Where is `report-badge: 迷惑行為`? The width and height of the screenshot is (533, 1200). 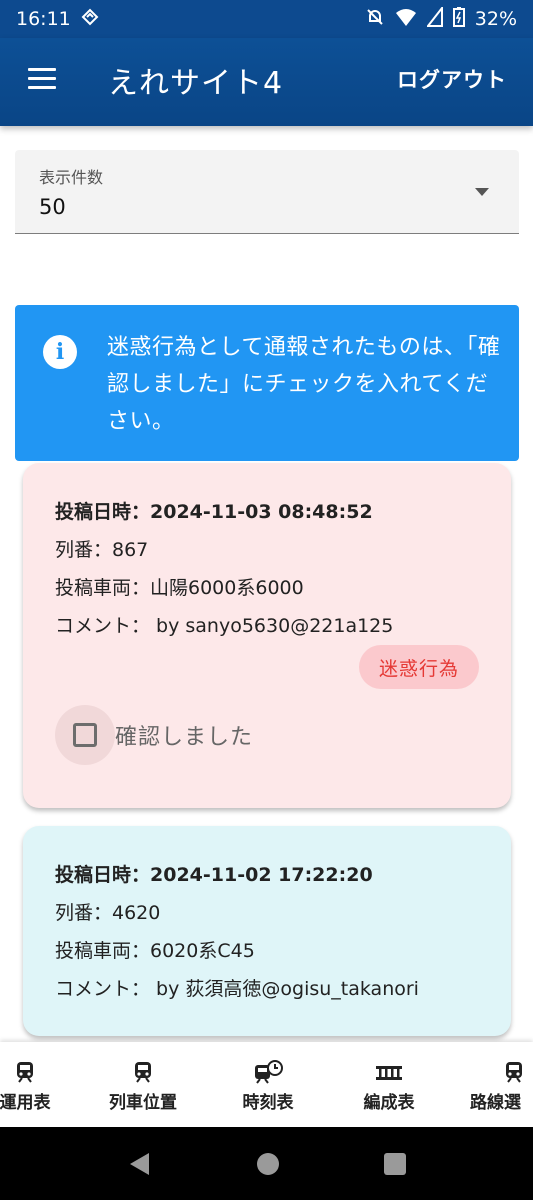
report-badge: 迷惑行為 is located at coordinates (418, 667).